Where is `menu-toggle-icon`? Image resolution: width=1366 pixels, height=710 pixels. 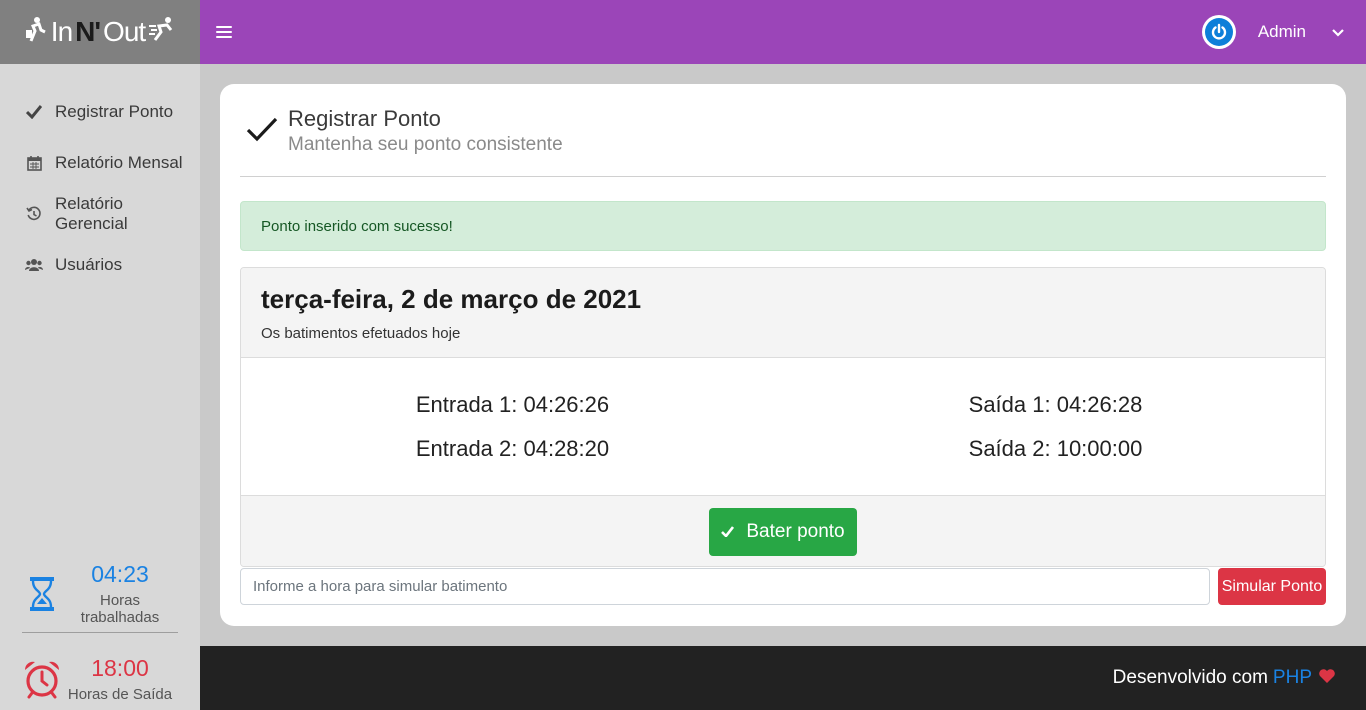 menu-toggle-icon is located at coordinates (224, 32).